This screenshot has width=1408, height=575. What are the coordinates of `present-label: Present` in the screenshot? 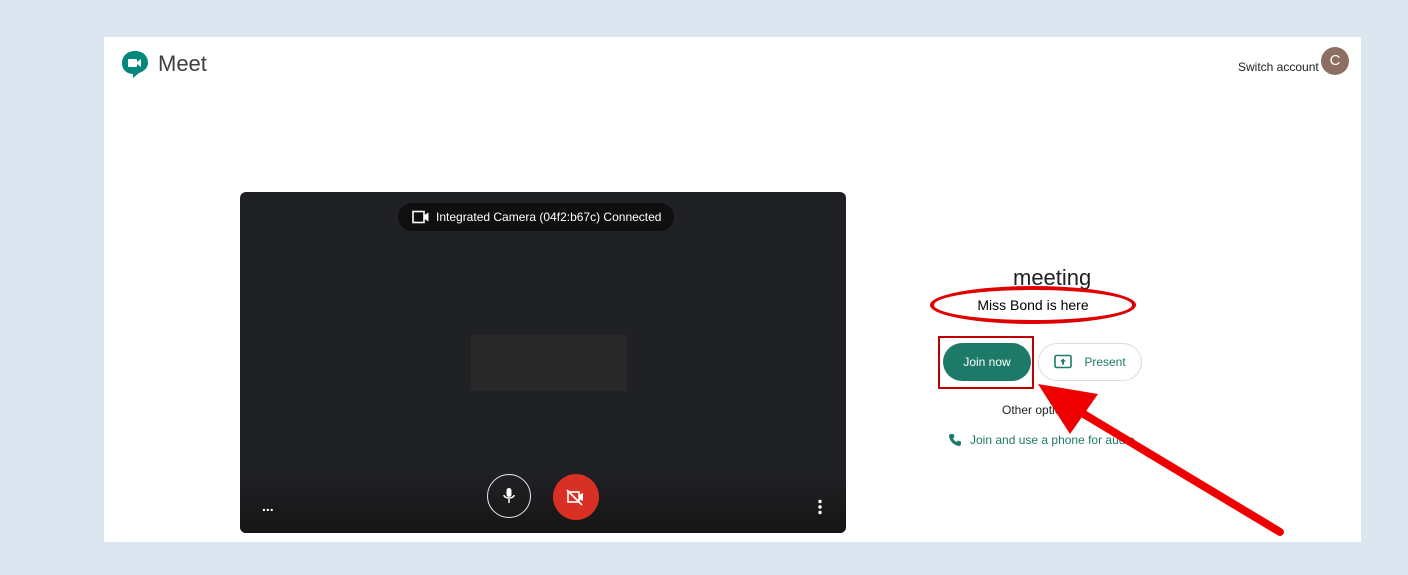 It's located at (1105, 362).